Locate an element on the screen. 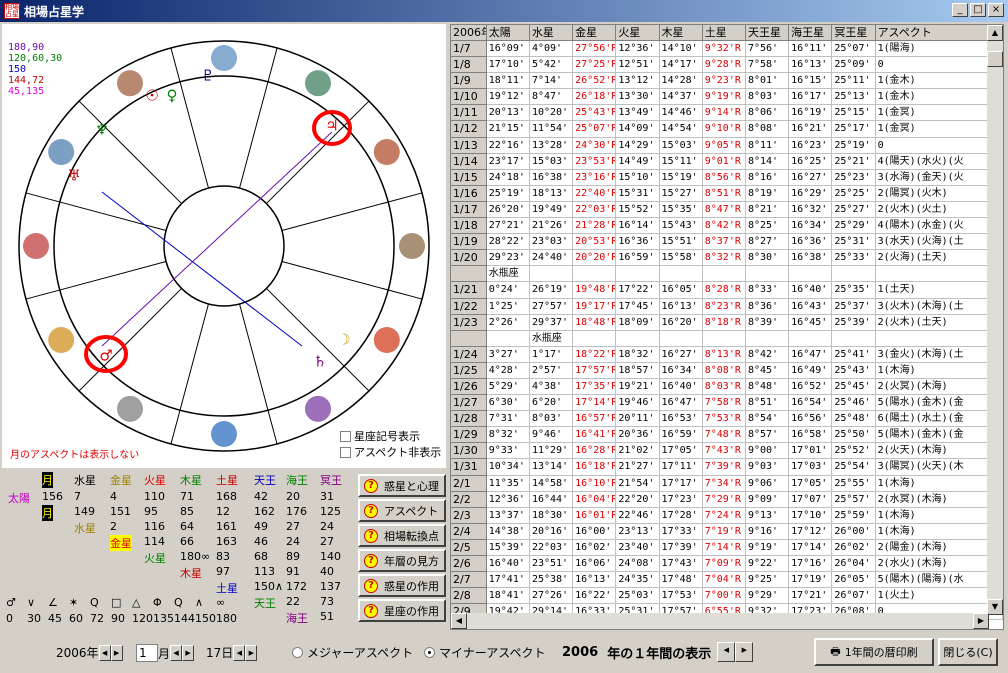 The image size is (1008, 673). maximize-button: □ is located at coordinates (978, 10).